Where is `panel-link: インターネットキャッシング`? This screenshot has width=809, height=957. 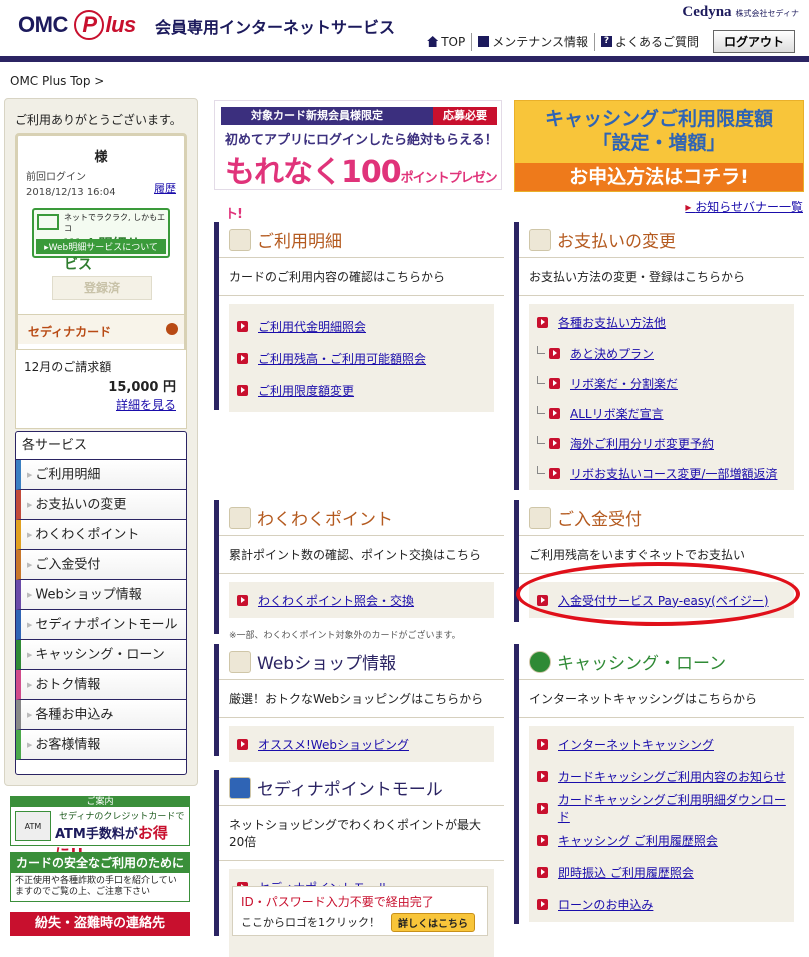
panel-link: インターネットキャッシング is located at coordinates (661, 744).